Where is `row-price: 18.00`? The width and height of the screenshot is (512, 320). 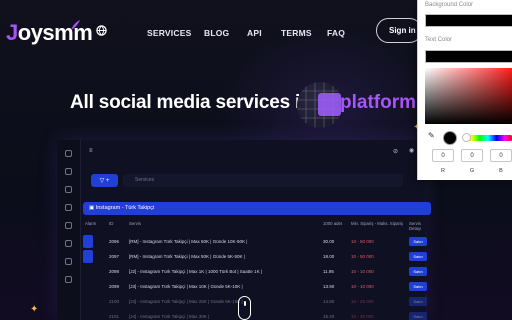
row-price: 18.00 is located at coordinates (329, 256).